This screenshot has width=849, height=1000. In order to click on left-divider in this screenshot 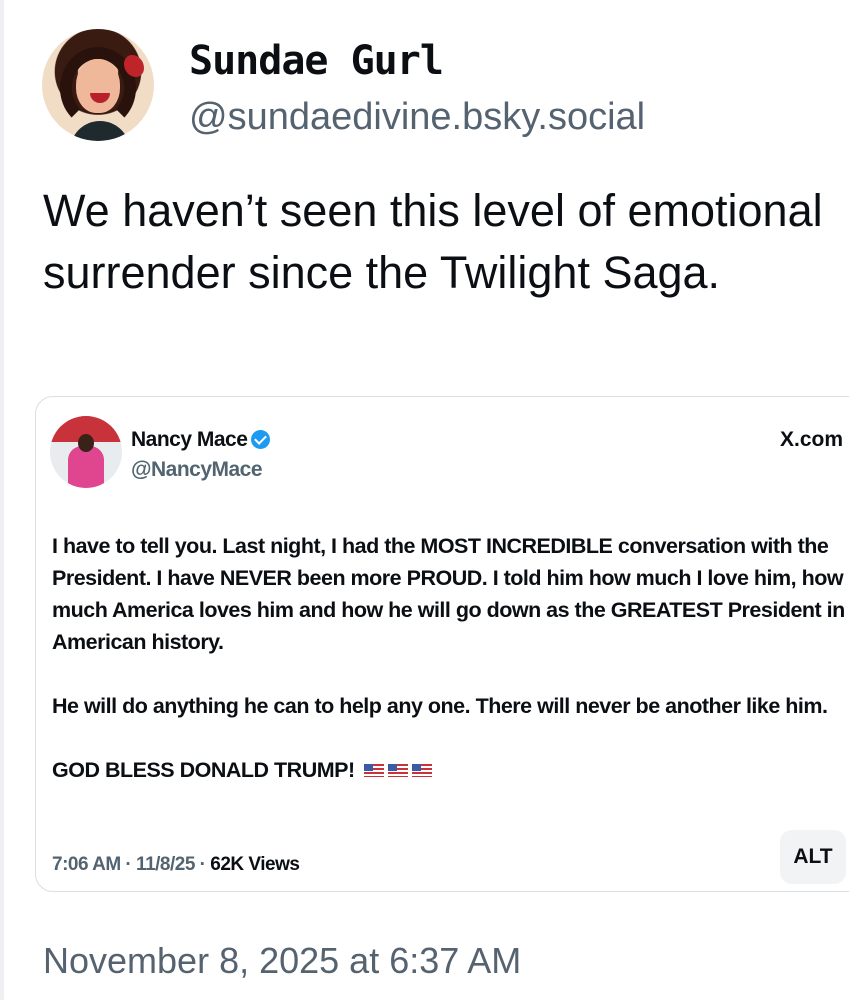, I will do `click(2, 500)`.